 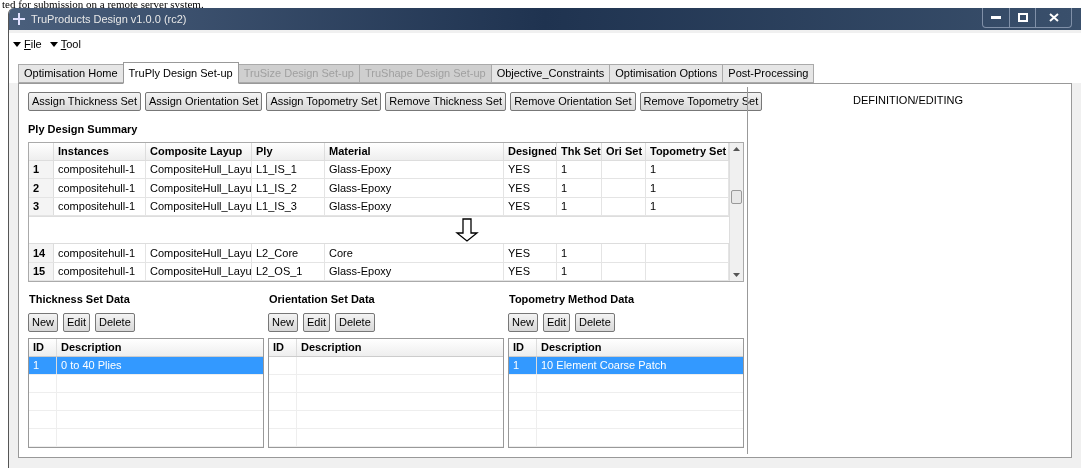 What do you see at coordinates (573, 101) in the screenshot?
I see `action-button: Remove Orientation Set` at bounding box center [573, 101].